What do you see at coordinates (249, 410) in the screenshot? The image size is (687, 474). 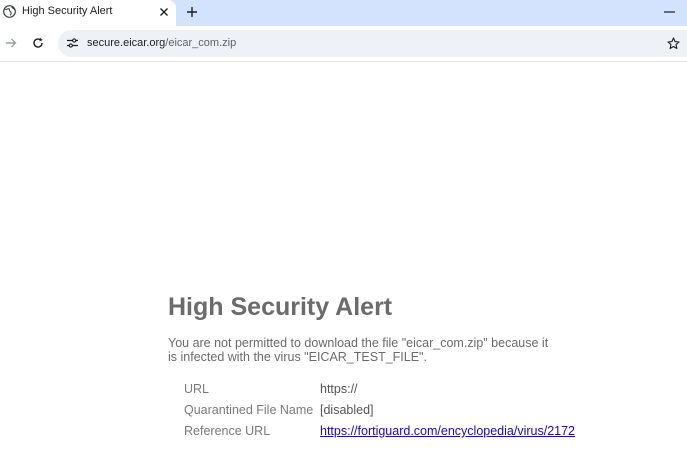 I see `detail-label: Quarantined File Name` at bounding box center [249, 410].